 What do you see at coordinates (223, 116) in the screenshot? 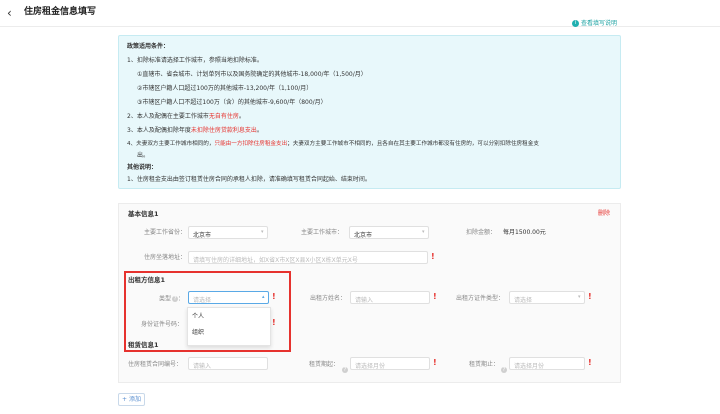
I see `policy-line-2-highlight: 无自有住房` at bounding box center [223, 116].